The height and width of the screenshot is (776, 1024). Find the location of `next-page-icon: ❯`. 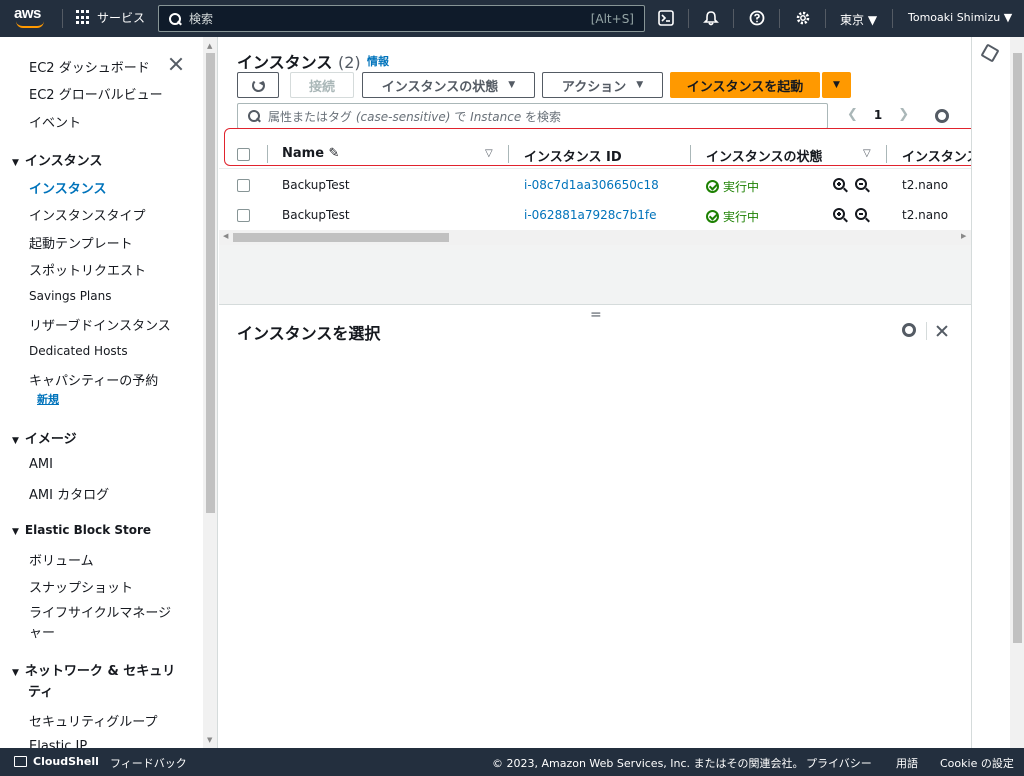

next-page-icon: ❯ is located at coordinates (903, 114).